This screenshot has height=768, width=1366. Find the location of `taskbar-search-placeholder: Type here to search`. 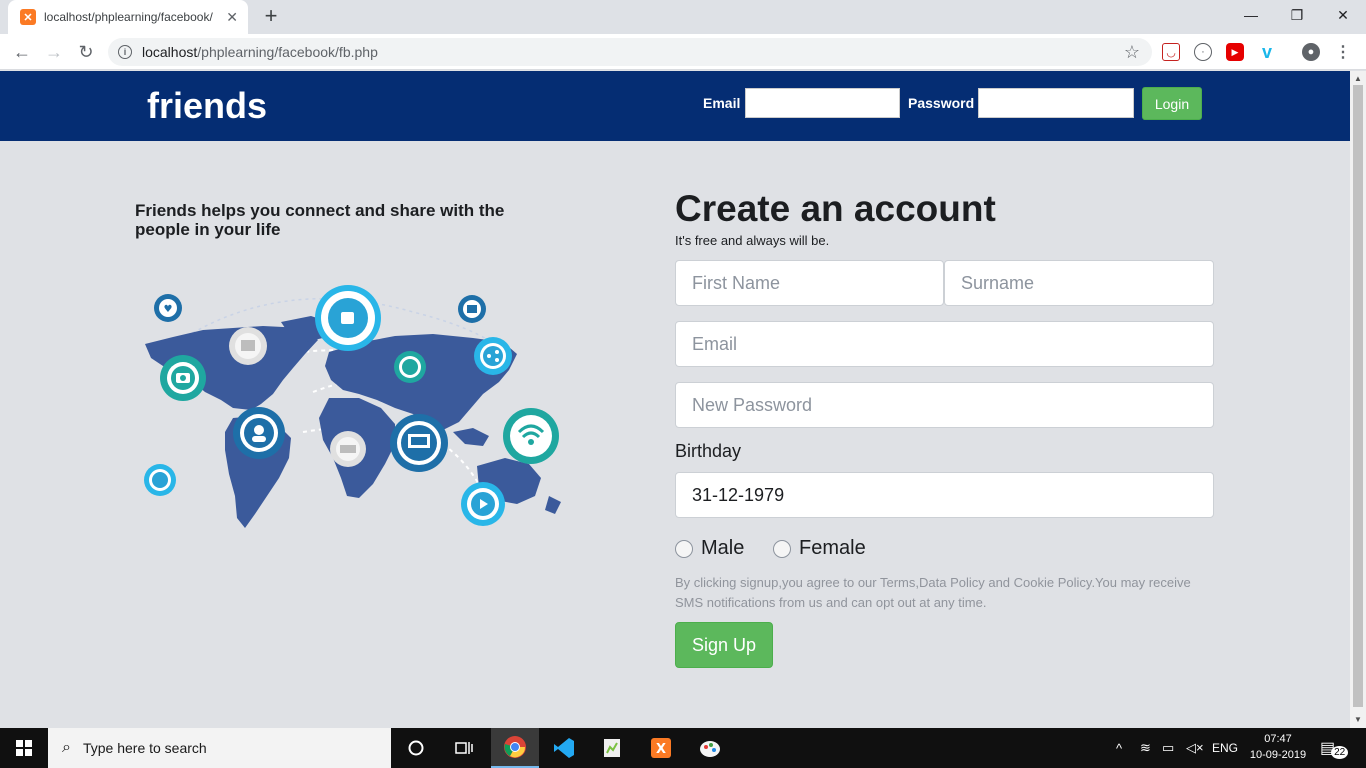

taskbar-search-placeholder: Type here to search is located at coordinates (144, 748).